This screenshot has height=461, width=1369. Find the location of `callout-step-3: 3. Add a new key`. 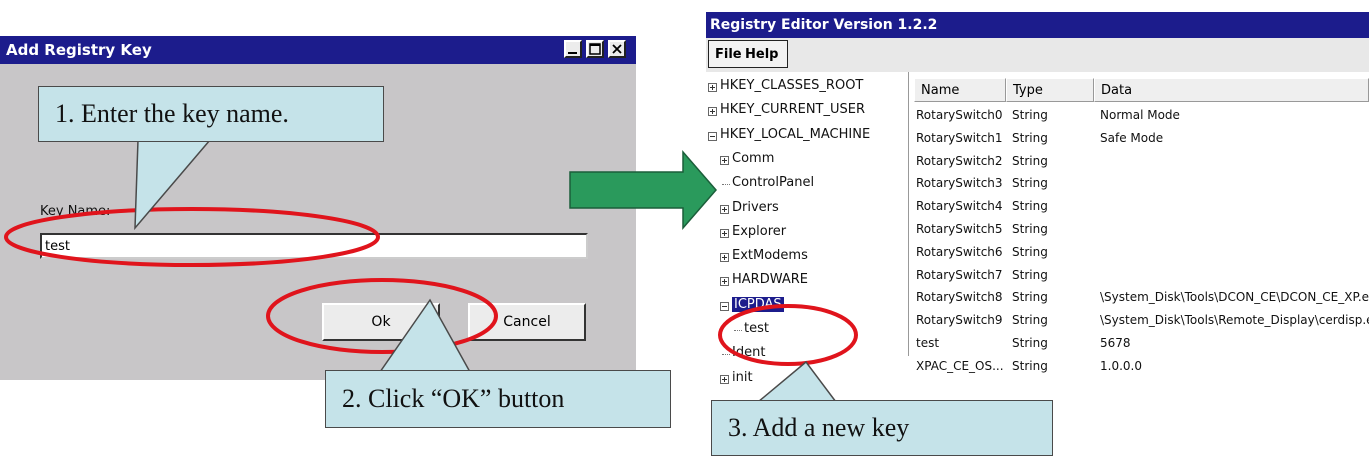

callout-step-3: 3. Add a new key is located at coordinates (882, 428).